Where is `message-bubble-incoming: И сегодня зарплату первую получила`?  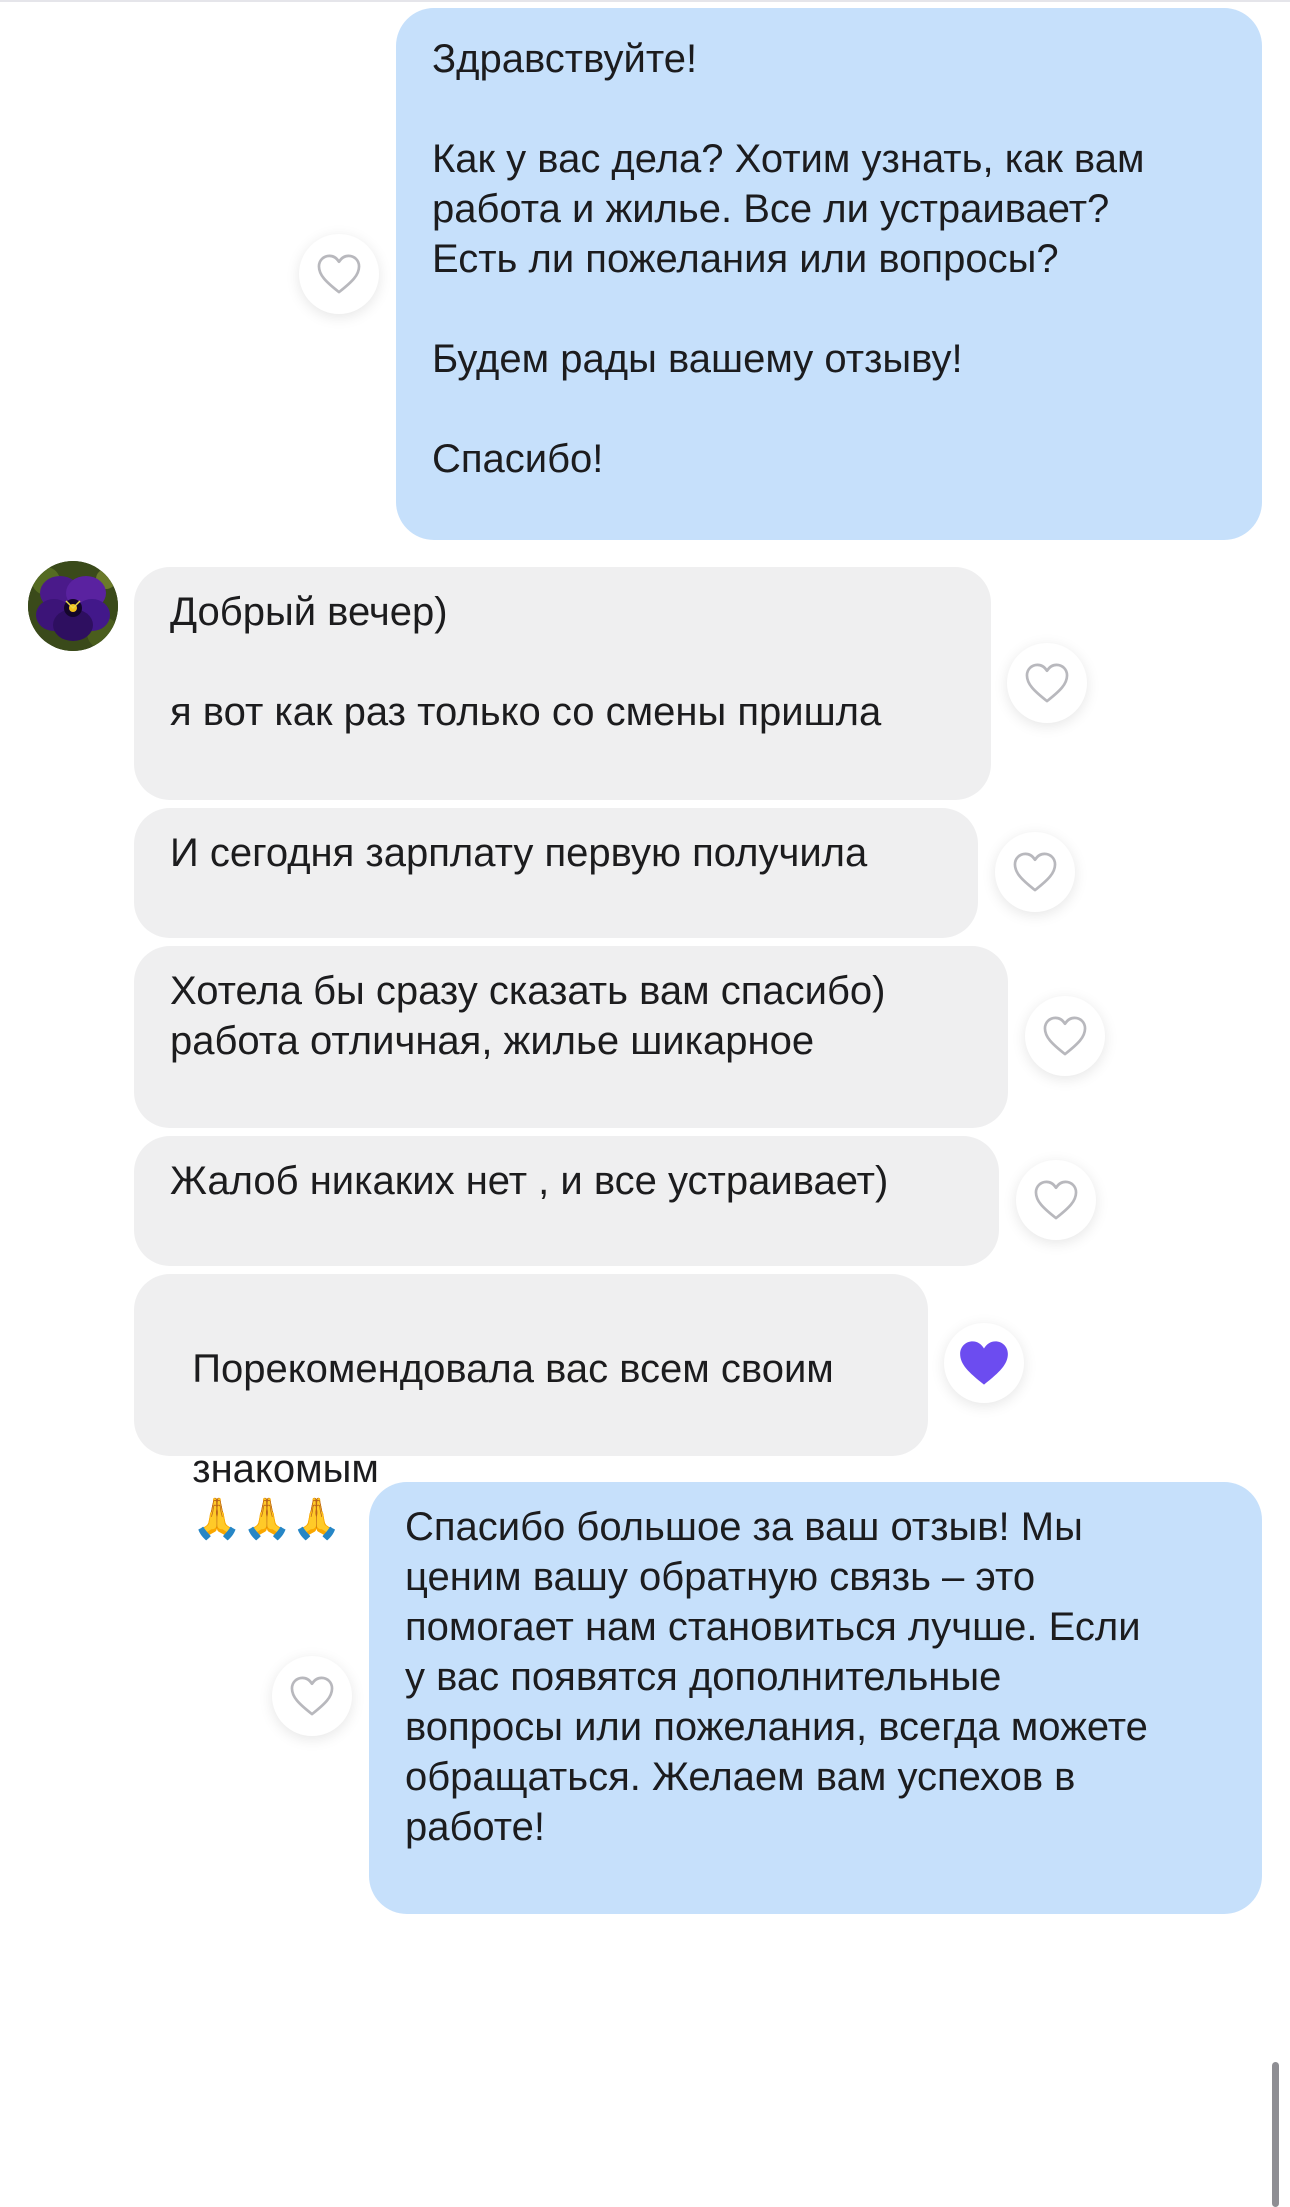
message-bubble-incoming: И сегодня зарплату первую получила is located at coordinates (556, 873).